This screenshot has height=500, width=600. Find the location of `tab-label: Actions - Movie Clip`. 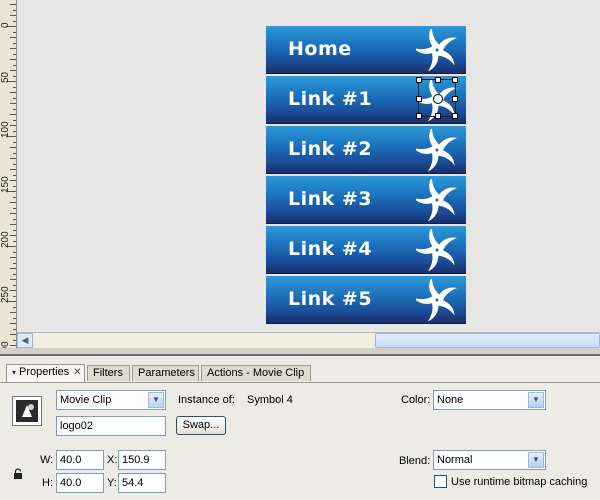

tab-label: Actions - Movie Clip is located at coordinates (256, 373).